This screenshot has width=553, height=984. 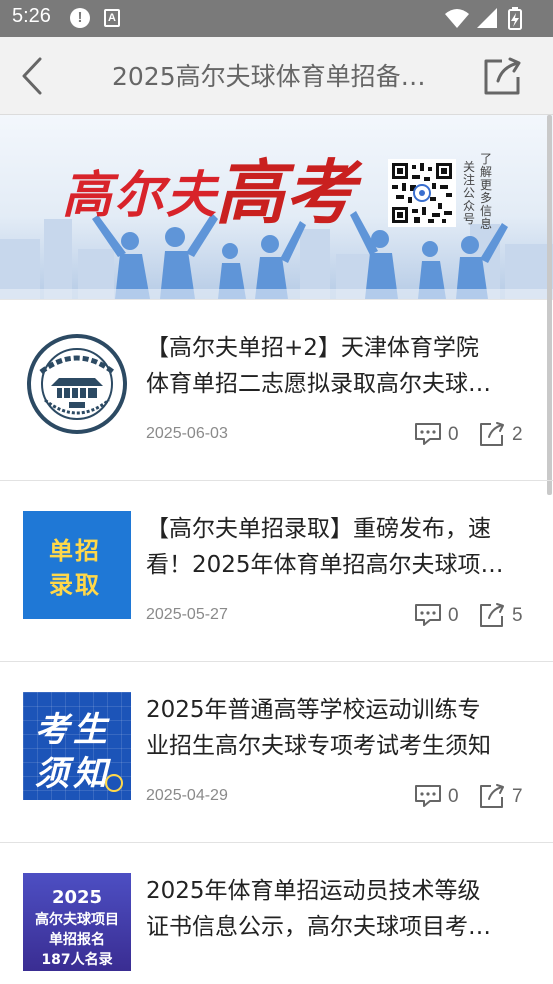 What do you see at coordinates (318, 529) in the screenshot?
I see `article-title-line1: 【高尔夫单招录取】重磅发布，速` at bounding box center [318, 529].